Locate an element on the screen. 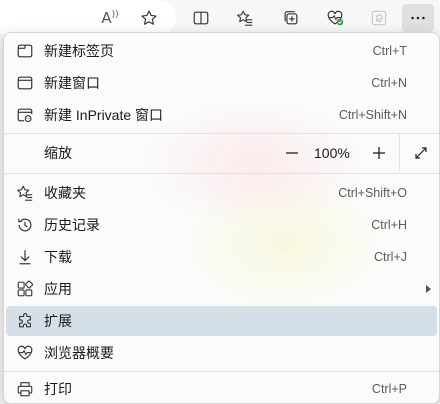 The width and height of the screenshot is (440, 404). zoom-out-button is located at coordinates (292, 153).